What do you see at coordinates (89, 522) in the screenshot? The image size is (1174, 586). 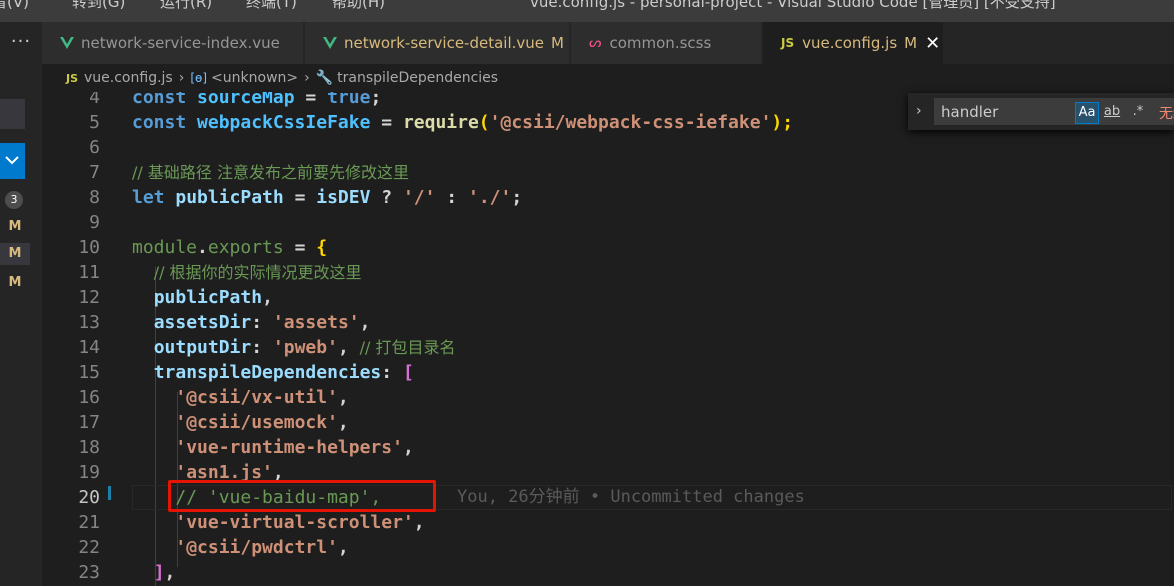 I see `line-number: 21` at bounding box center [89, 522].